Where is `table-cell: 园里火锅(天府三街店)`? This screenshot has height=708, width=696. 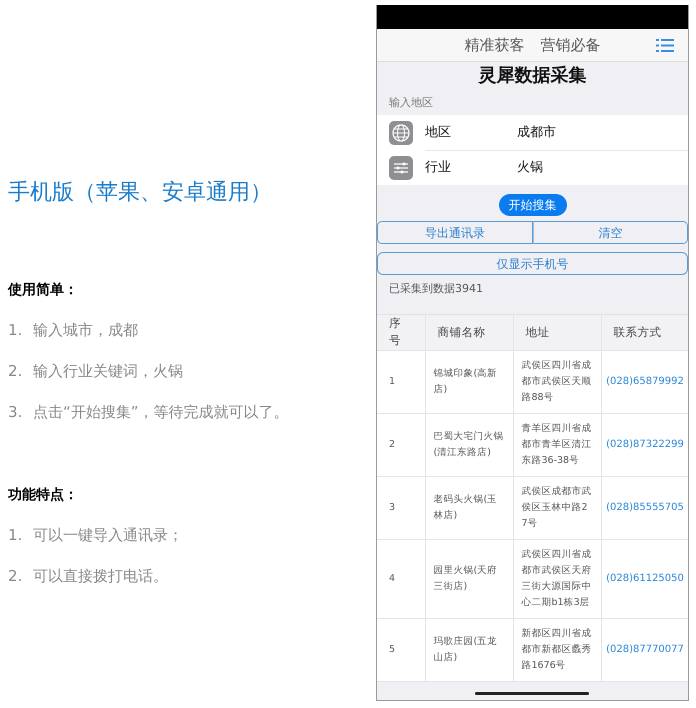
table-cell: 园里火锅(天府三街店) is located at coordinates (469, 578).